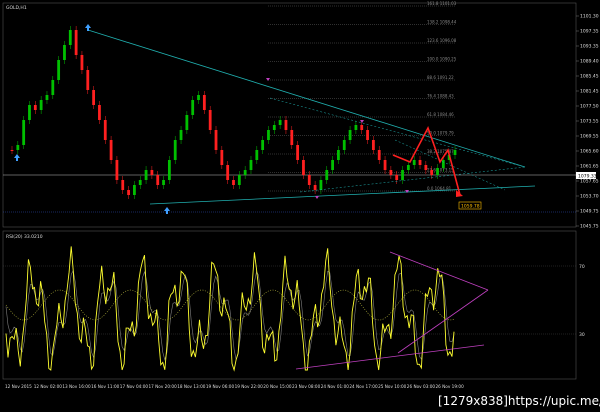  What do you see at coordinates (589, 47) in the screenshot?
I see `price-tick-label: 1093.35` at bounding box center [589, 47].